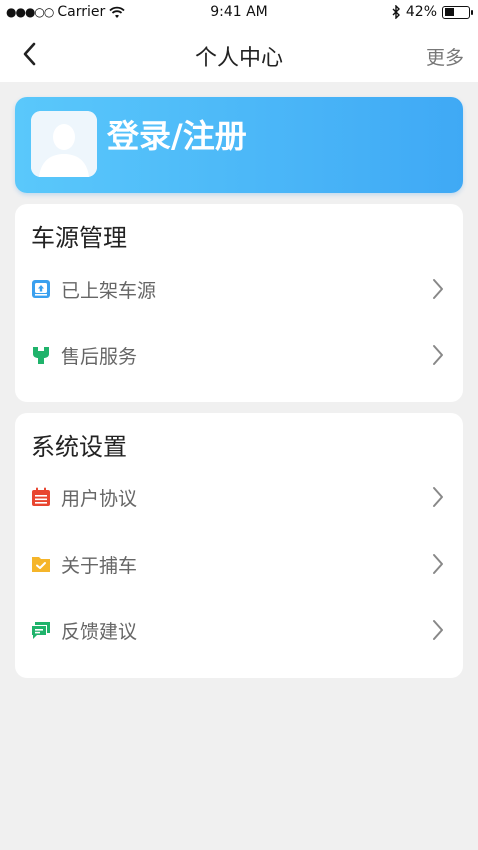 The image size is (478, 850). What do you see at coordinates (449, 12) in the screenshot?
I see `battery-level` at bounding box center [449, 12].